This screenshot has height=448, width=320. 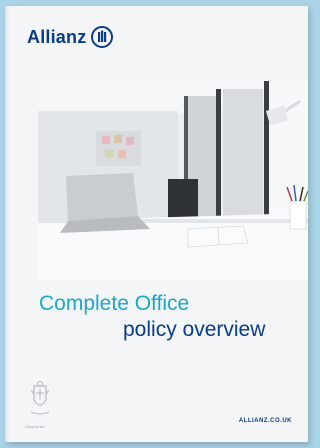 I want to click on cover-title-line-2: policy overview, so click(x=194, y=329).